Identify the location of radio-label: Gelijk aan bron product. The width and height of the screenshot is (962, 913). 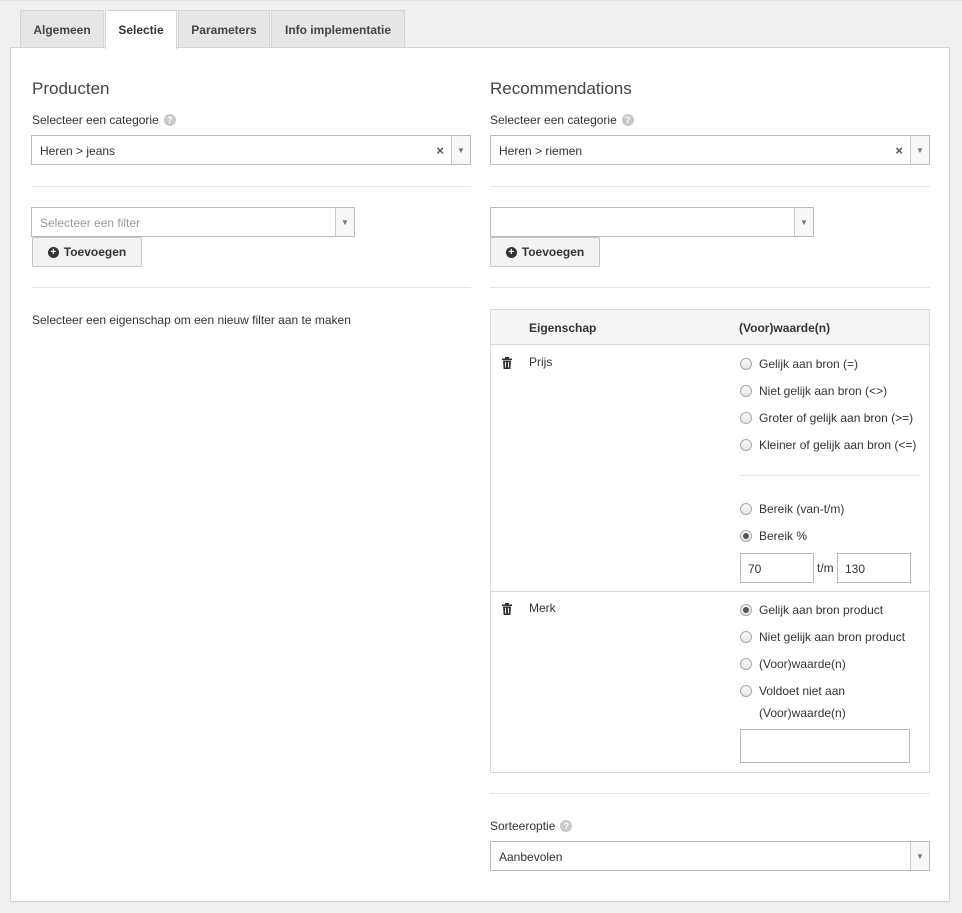
(821, 610).